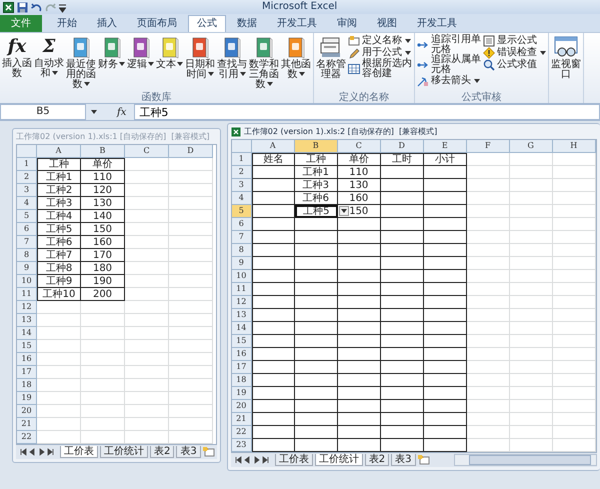 Image resolution: width=600 pixels, height=489 pixels. I want to click on sheet-cell: 工种3, so click(316, 185).